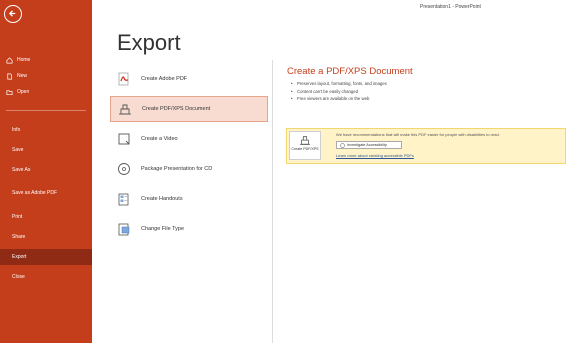  What do you see at coordinates (189, 79) in the screenshot?
I see `option-create-adobe-pdf: Create Adobe PDF` at bounding box center [189, 79].